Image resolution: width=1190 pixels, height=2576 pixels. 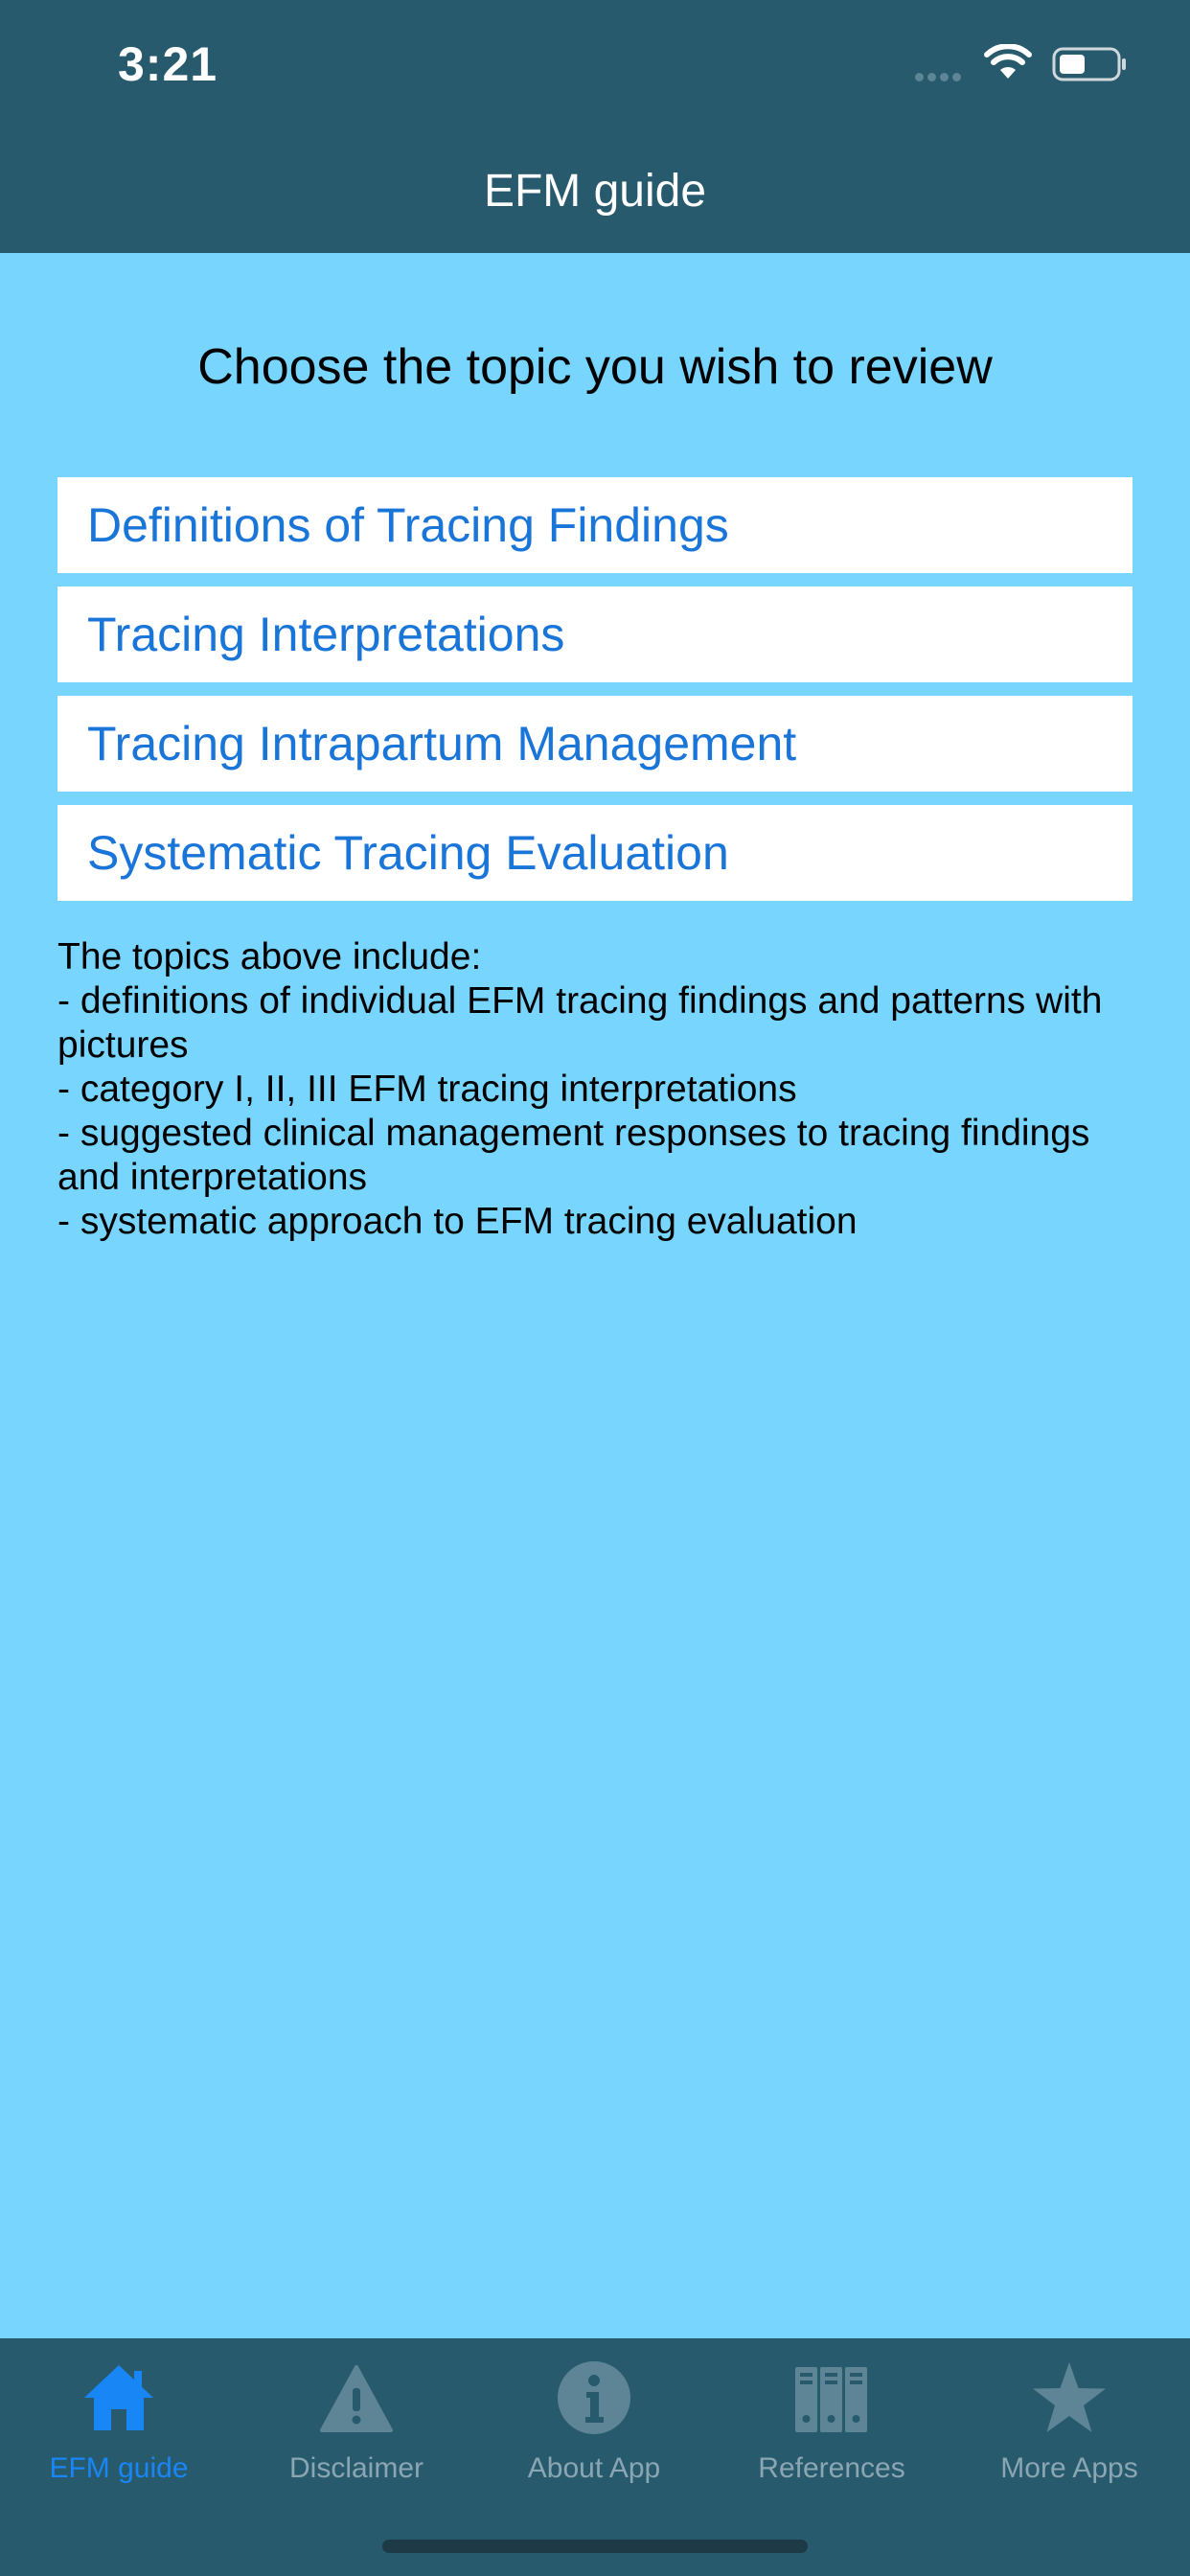 What do you see at coordinates (594, 2397) in the screenshot?
I see `info-icon` at bounding box center [594, 2397].